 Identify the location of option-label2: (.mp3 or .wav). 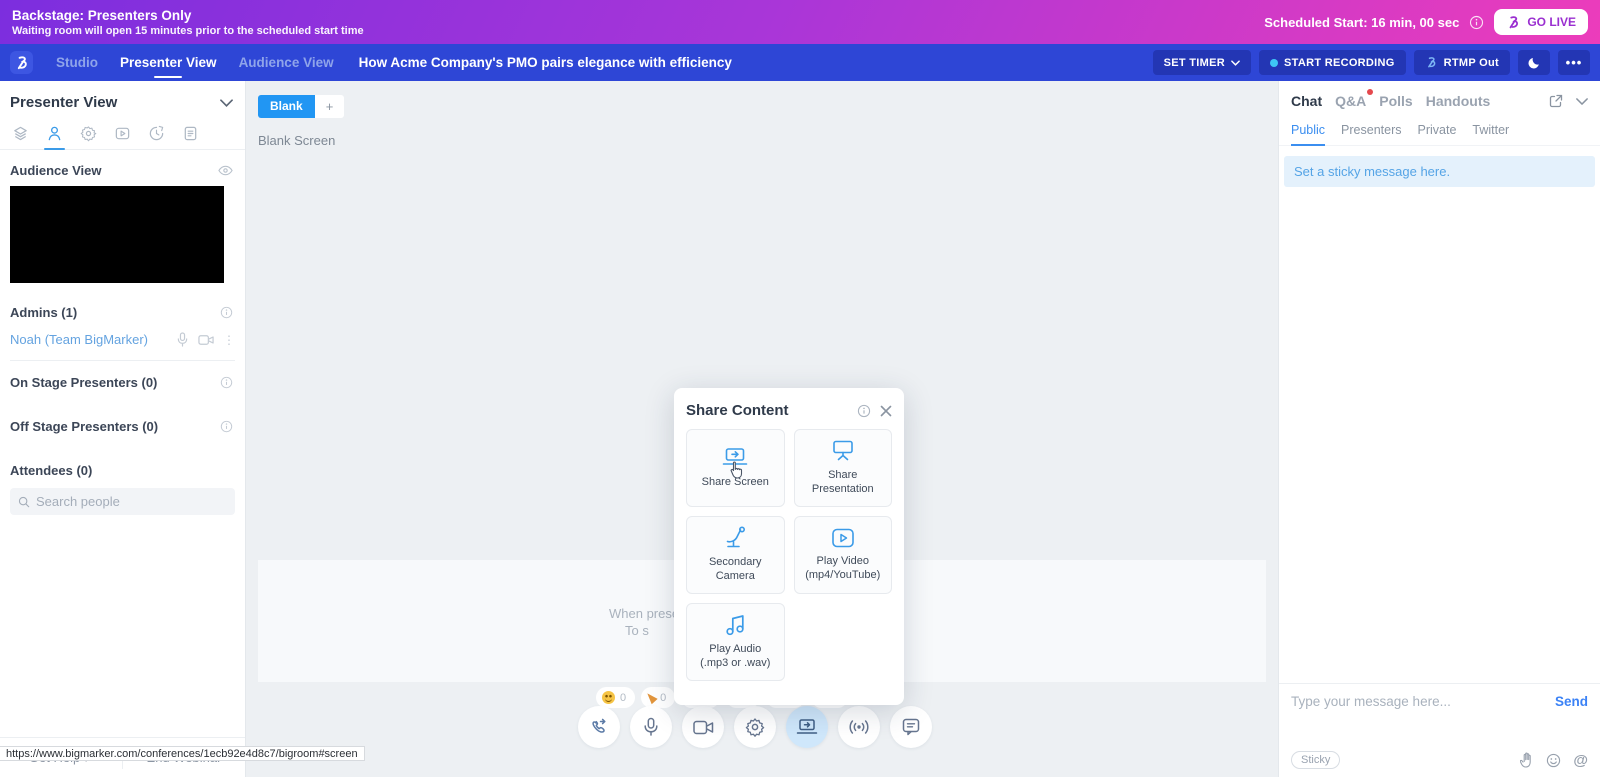
(735, 662).